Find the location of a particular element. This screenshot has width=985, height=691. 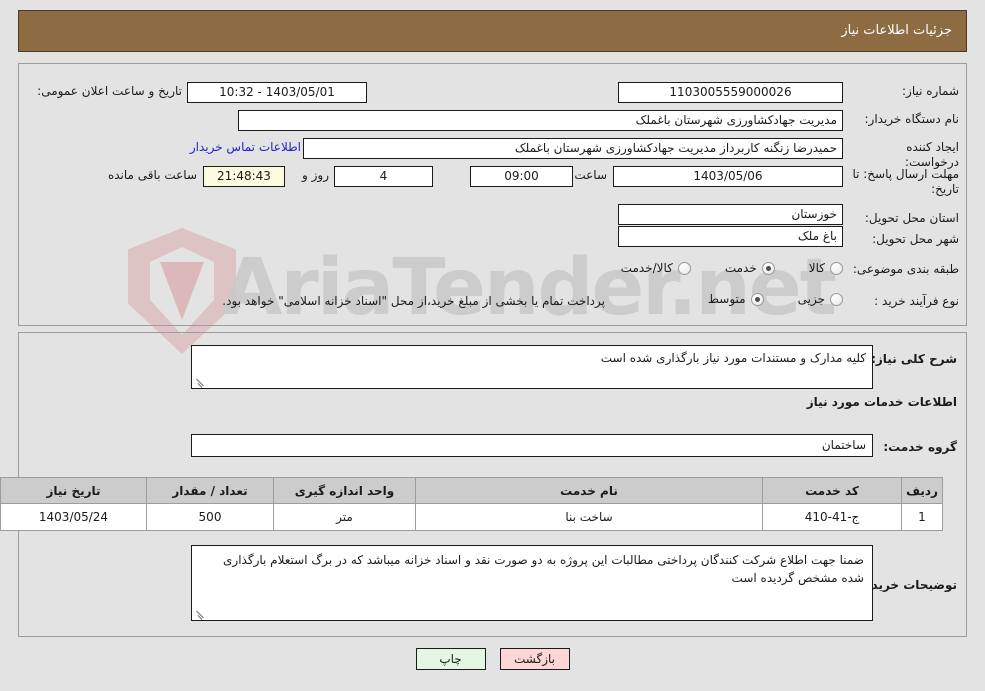

cell-service-name: ساخت بنا is located at coordinates (589, 517).